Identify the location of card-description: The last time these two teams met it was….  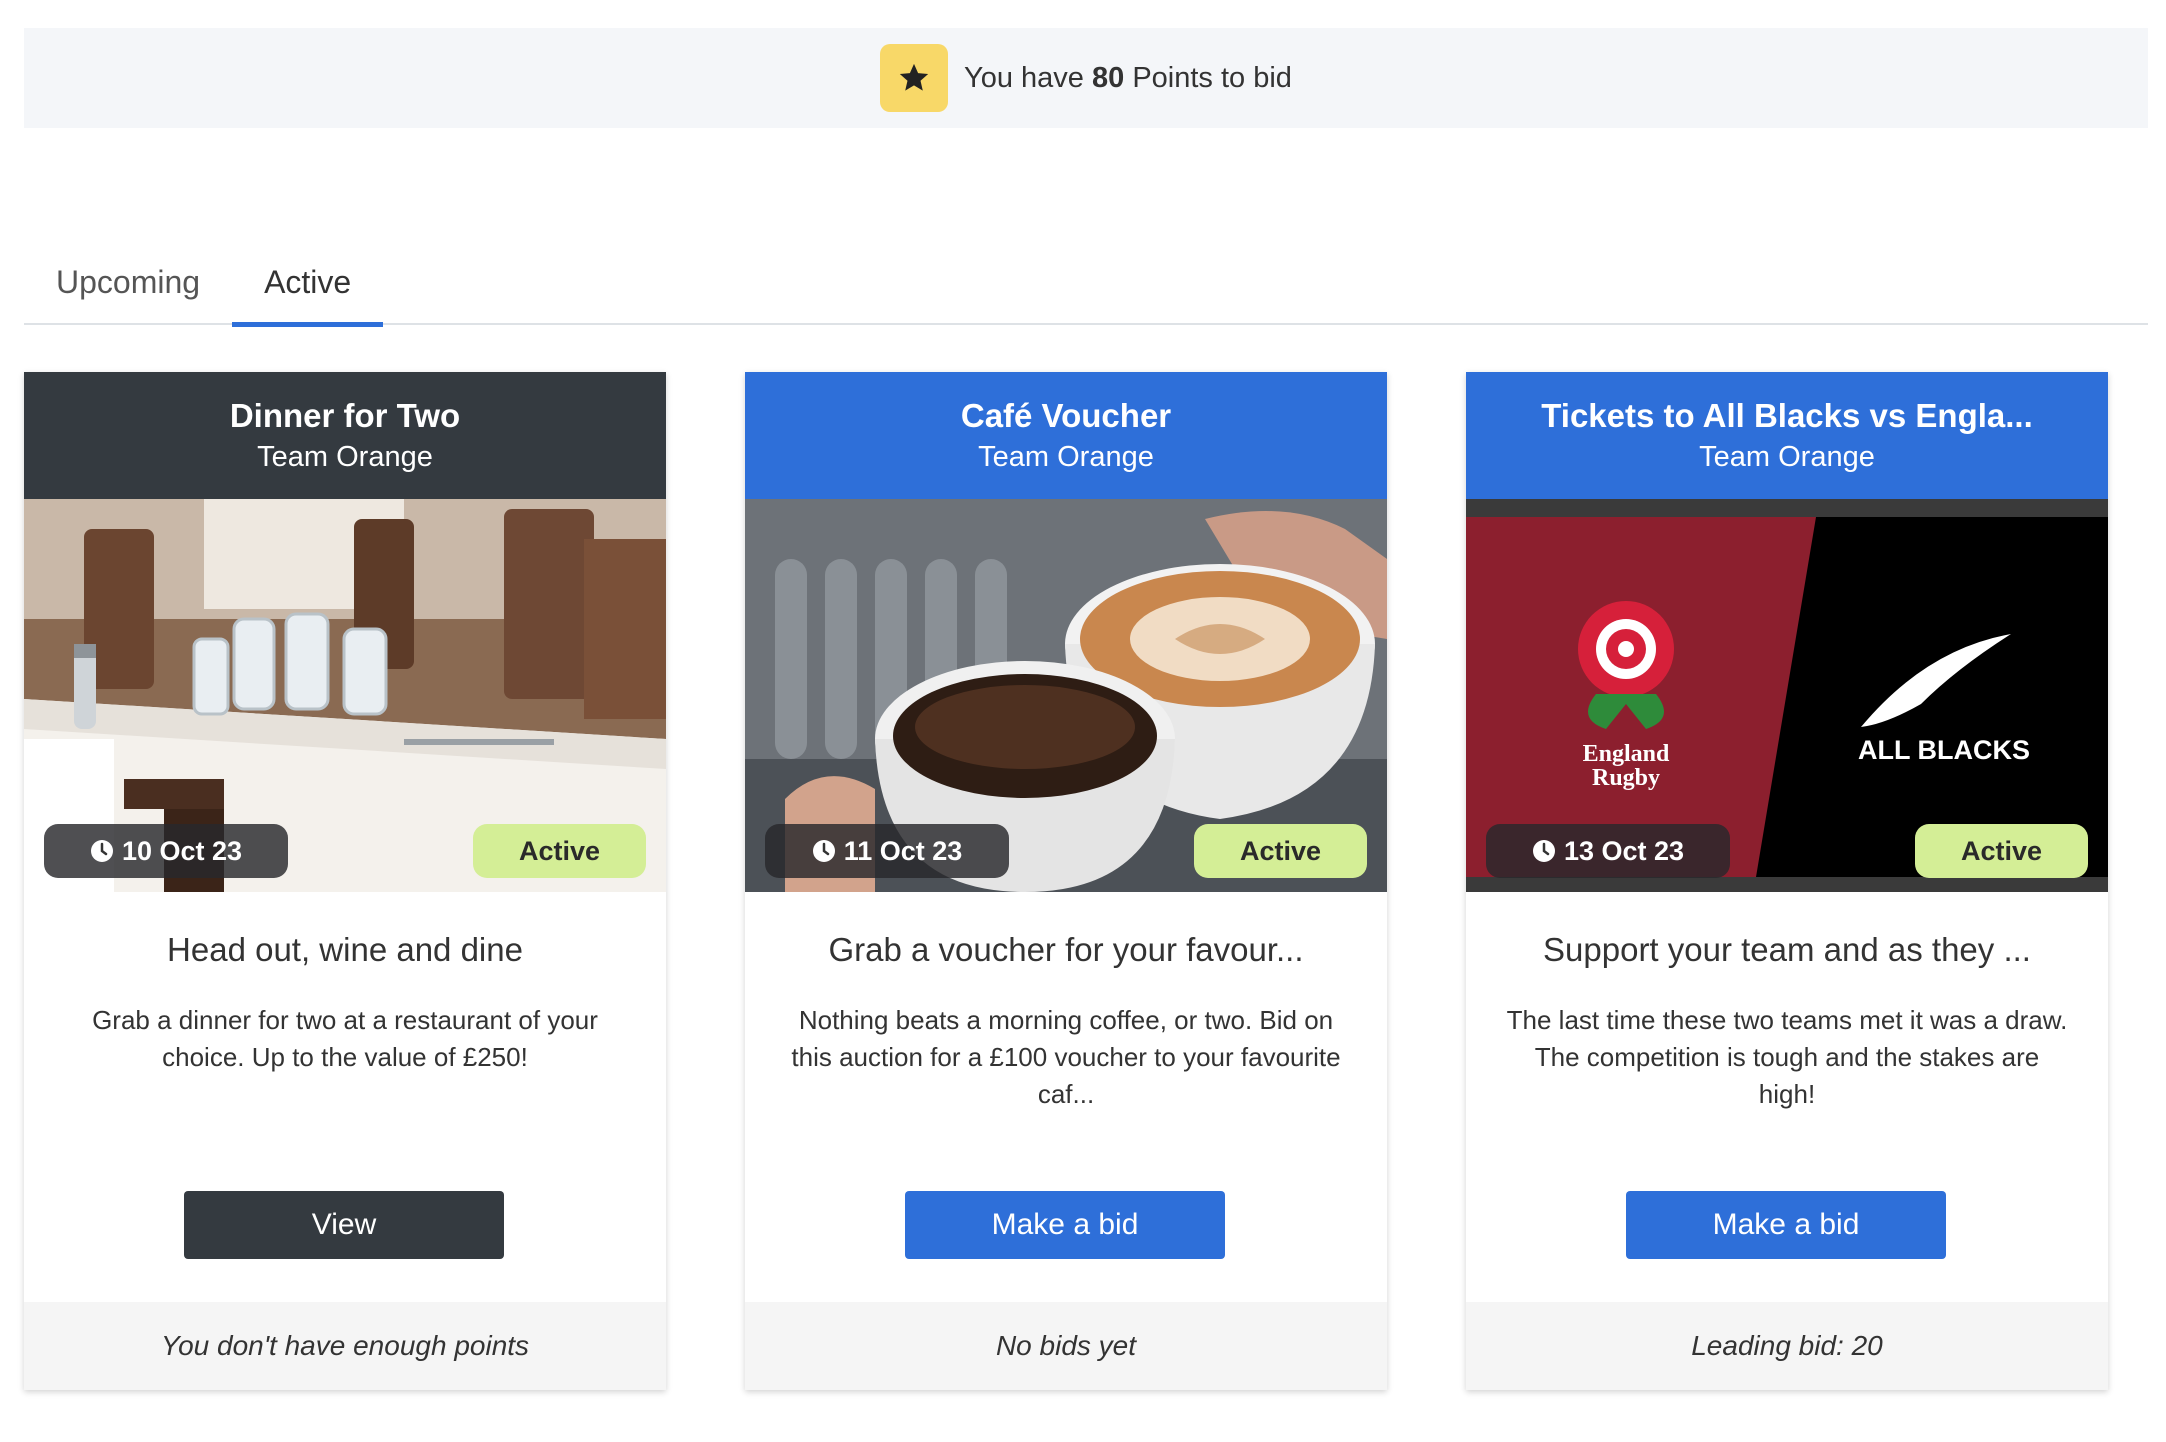
(1787, 1057).